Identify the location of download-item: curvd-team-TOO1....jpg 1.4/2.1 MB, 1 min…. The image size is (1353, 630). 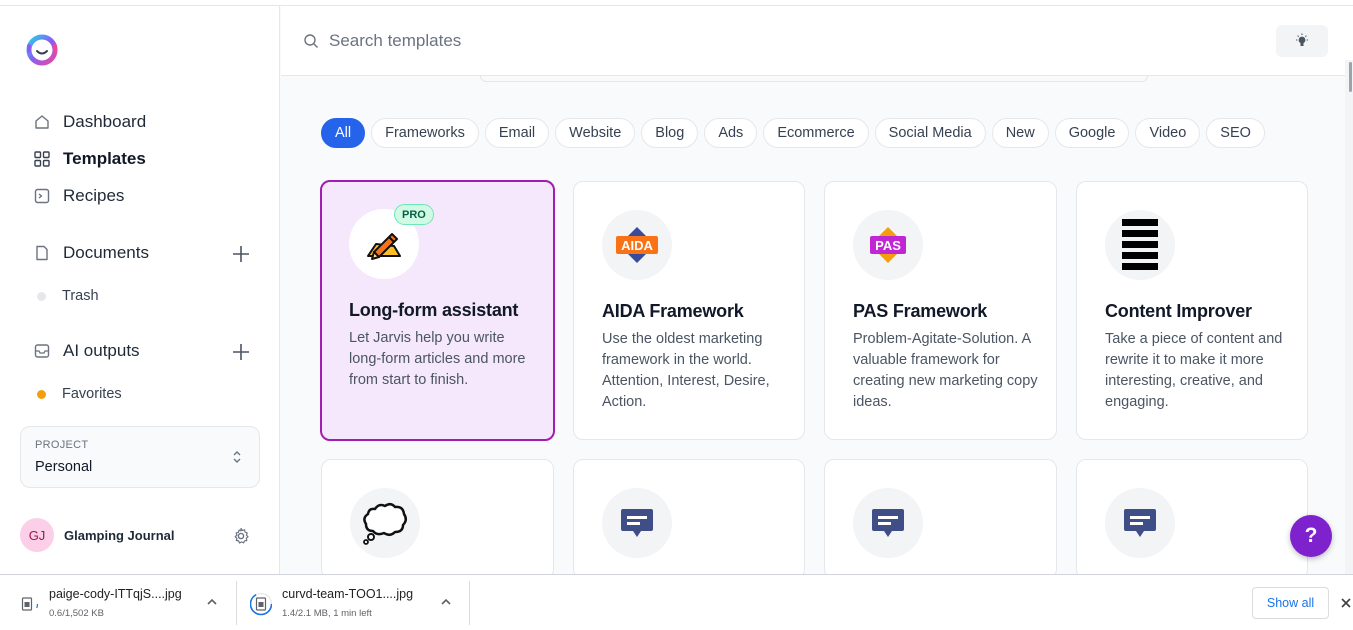
(352, 602).